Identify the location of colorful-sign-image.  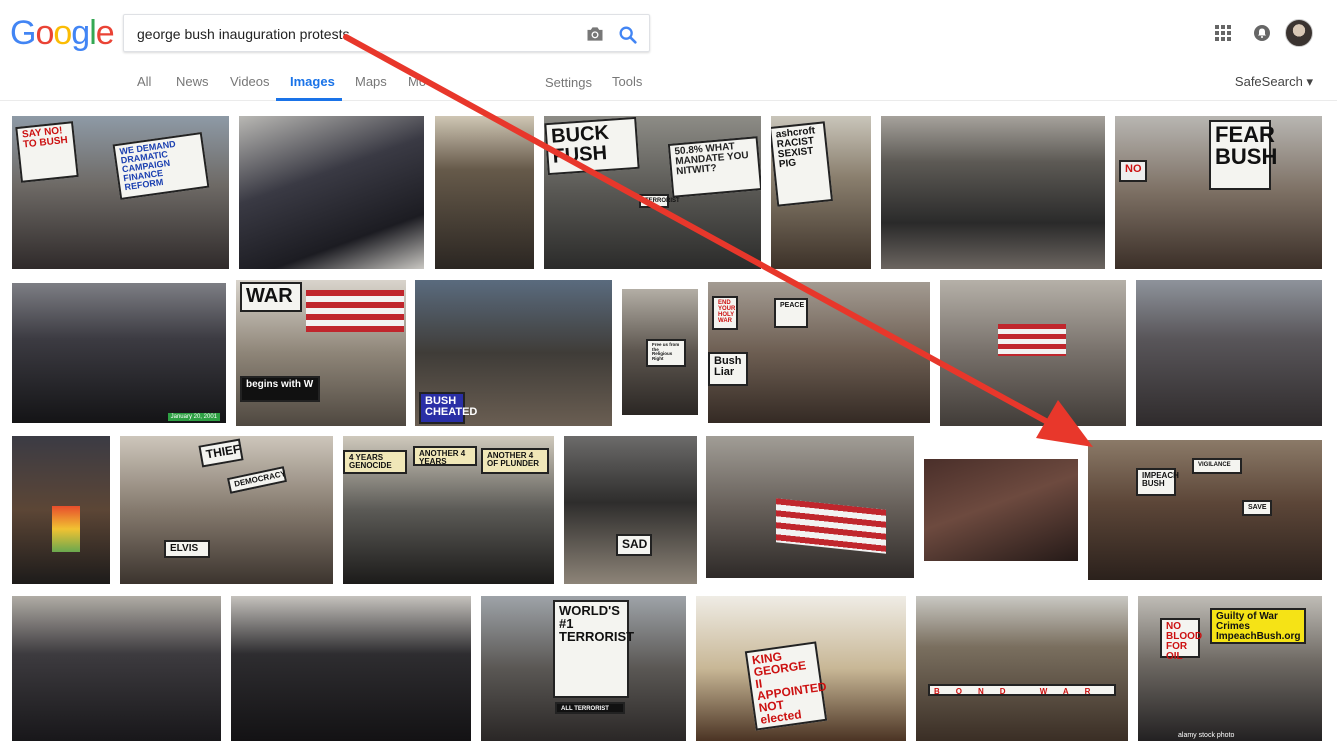
(66, 529).